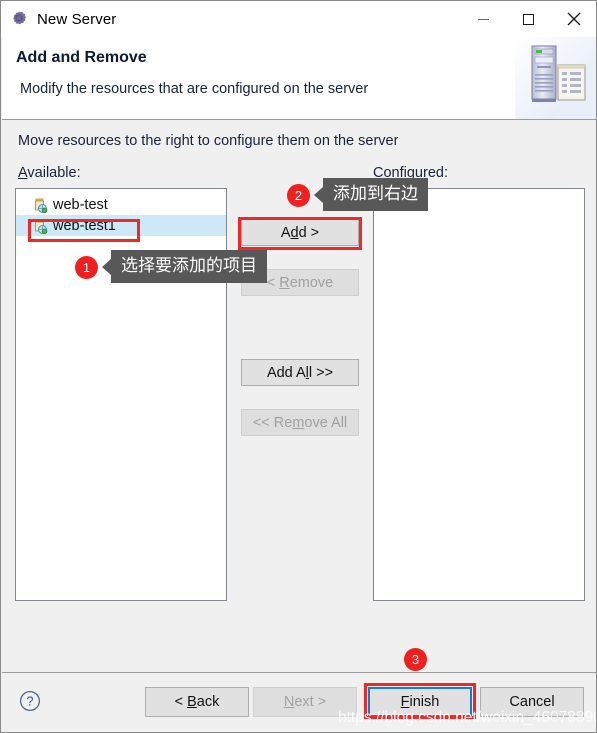 Image resolution: width=597 pixels, height=733 pixels. Describe the element at coordinates (19, 19) in the screenshot. I see `gear-icon` at that location.